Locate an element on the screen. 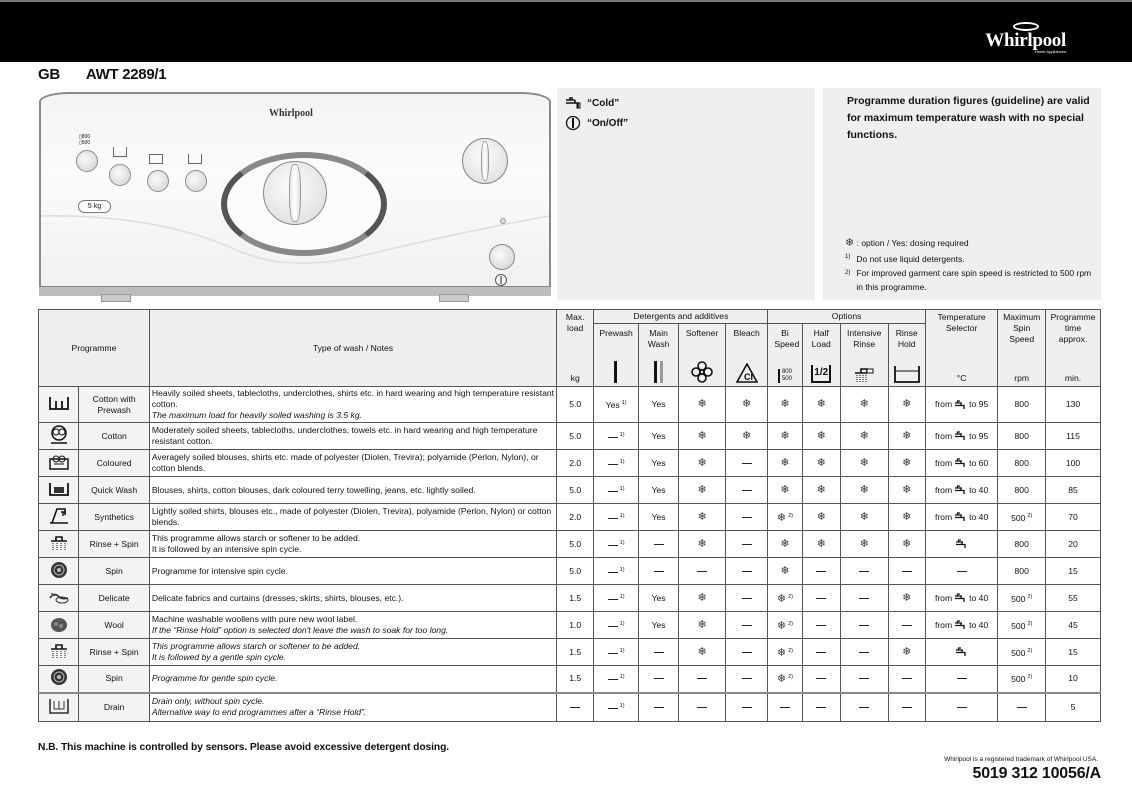  cotton-icon is located at coordinates (59, 435).